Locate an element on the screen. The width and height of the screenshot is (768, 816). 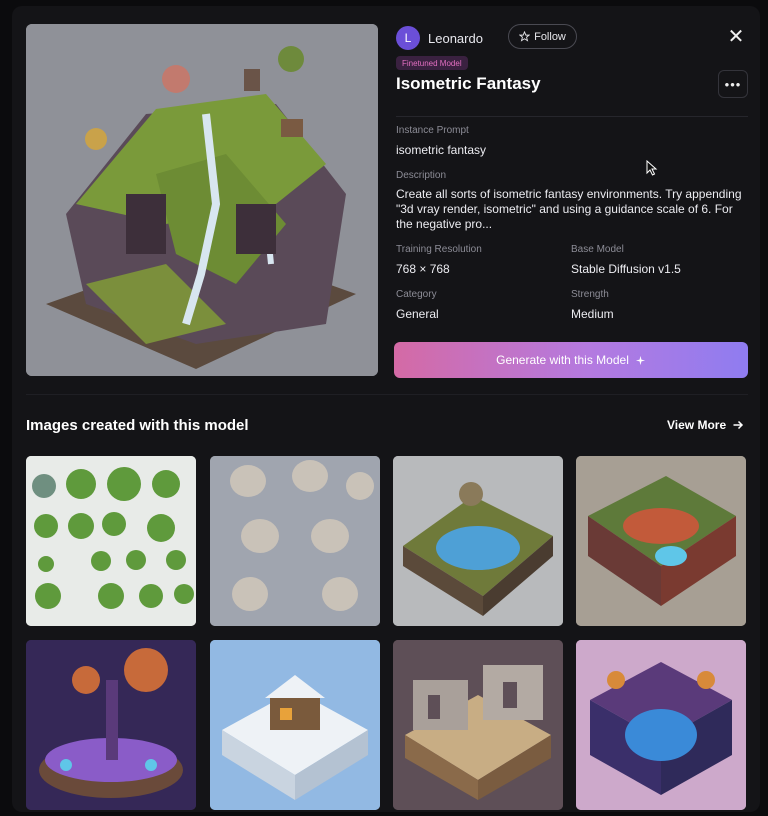
finetuned-badge: Finetuned Model is located at coordinates (432, 63).